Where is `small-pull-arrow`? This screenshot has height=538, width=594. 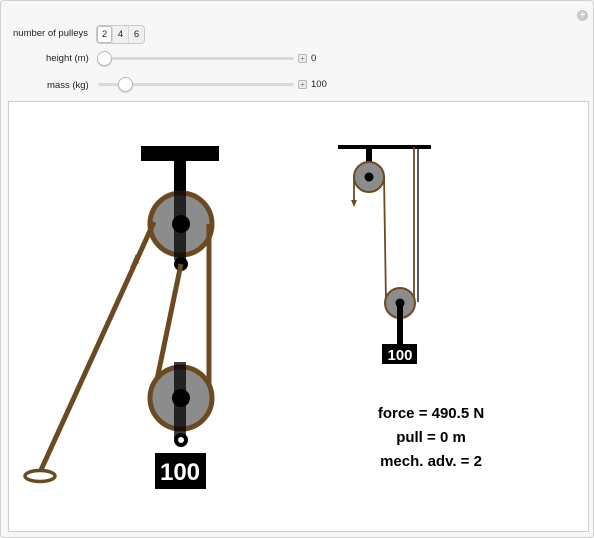 small-pull-arrow is located at coordinates (354, 203).